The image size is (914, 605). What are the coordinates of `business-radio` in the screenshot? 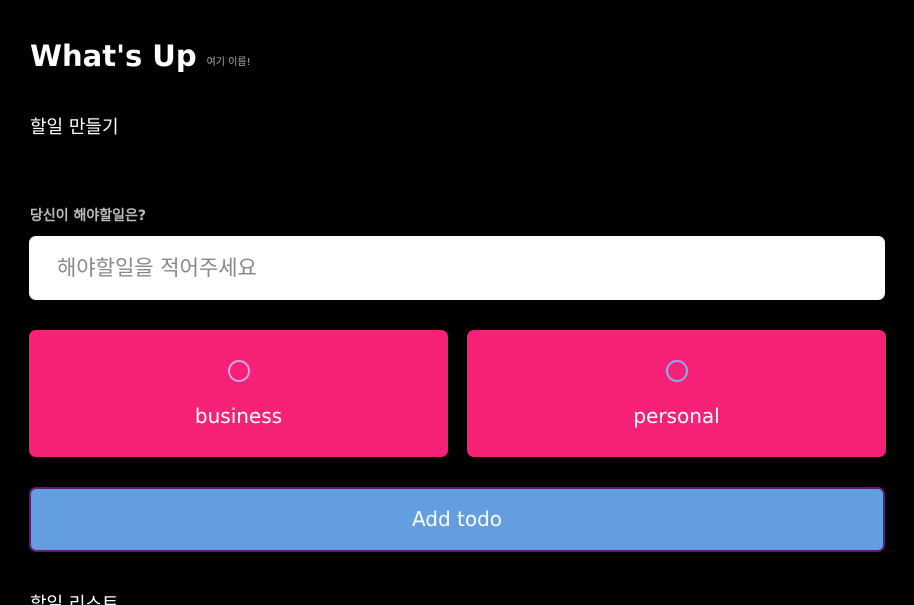 It's located at (238, 371).